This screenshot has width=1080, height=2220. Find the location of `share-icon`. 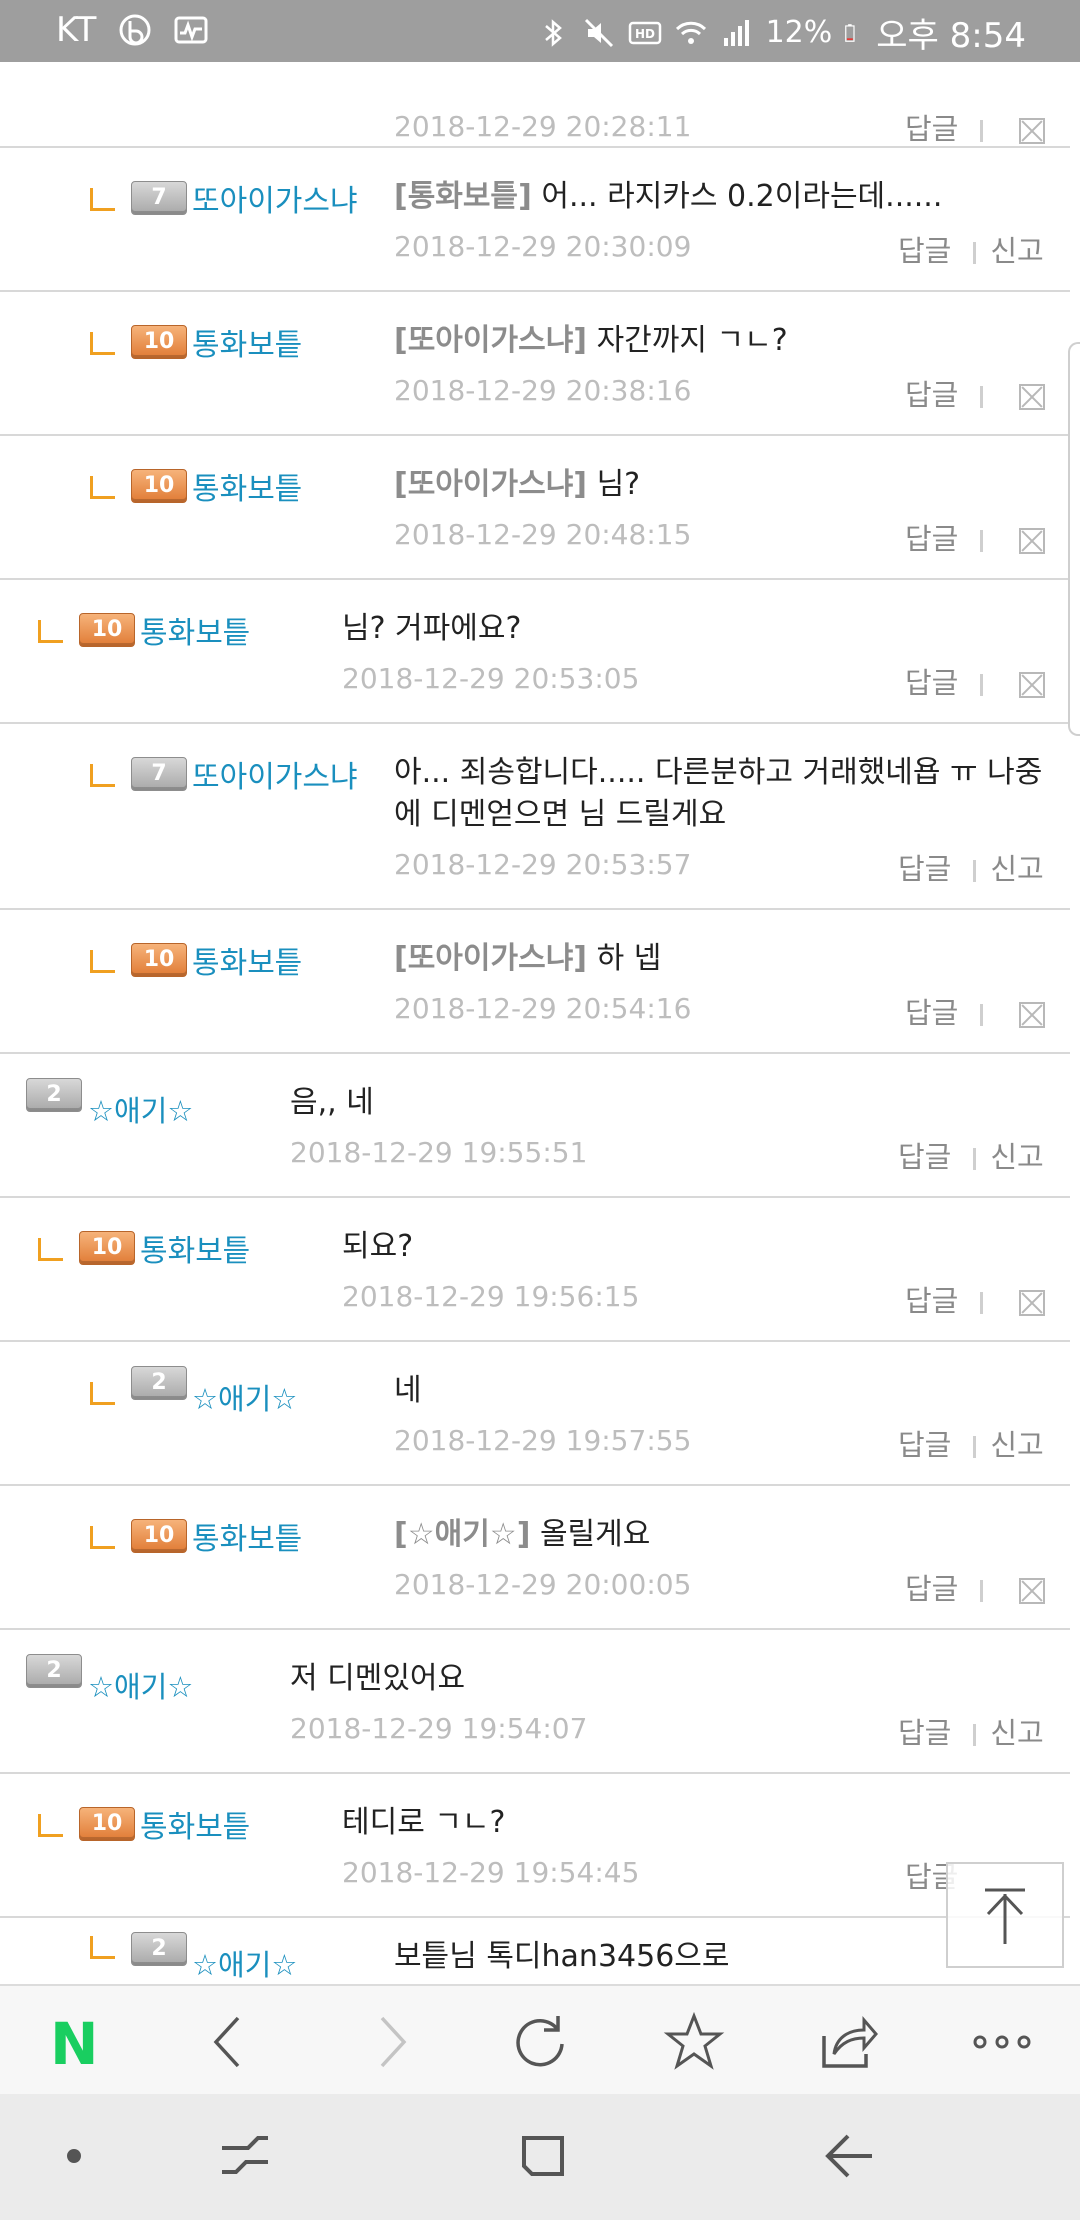

share-icon is located at coordinates (848, 2042).